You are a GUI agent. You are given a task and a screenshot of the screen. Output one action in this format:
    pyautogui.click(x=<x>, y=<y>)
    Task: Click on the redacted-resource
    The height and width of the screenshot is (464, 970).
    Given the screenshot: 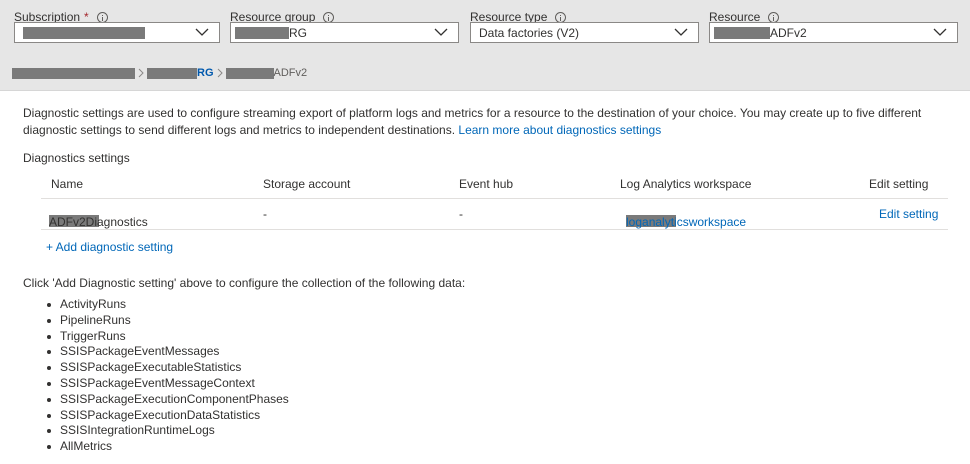 What is the action you would take?
    pyautogui.click(x=742, y=32)
    